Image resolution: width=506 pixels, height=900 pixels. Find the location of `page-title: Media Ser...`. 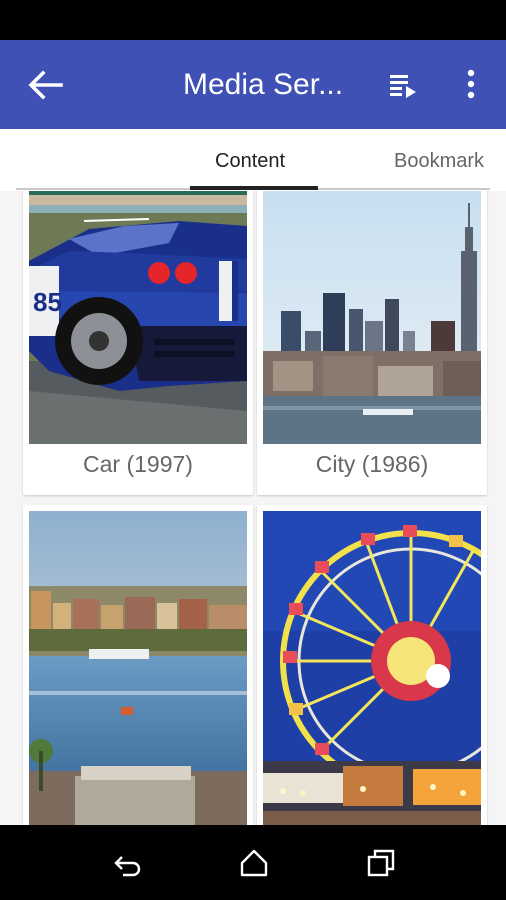

page-title: Media Ser... is located at coordinates (263, 84).